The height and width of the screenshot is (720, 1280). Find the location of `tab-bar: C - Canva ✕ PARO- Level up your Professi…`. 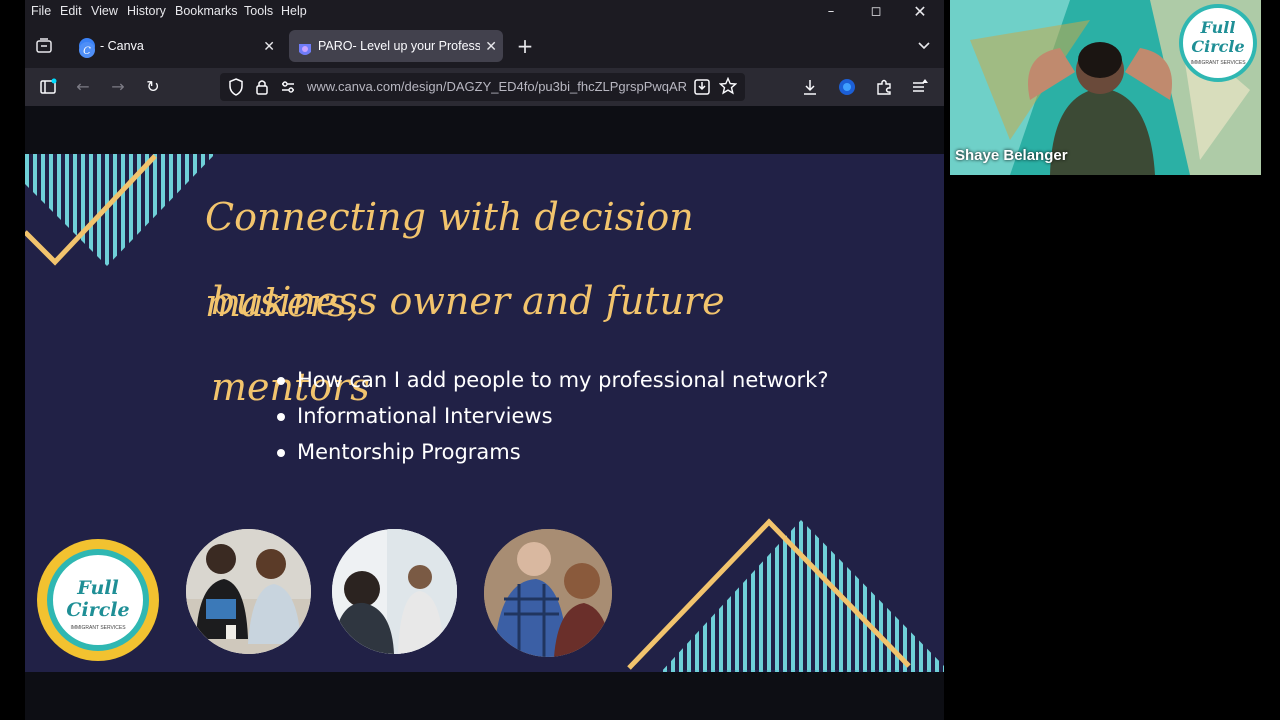

tab-bar: C - Canva ✕ PARO- Level up your Professi… is located at coordinates (484, 46).